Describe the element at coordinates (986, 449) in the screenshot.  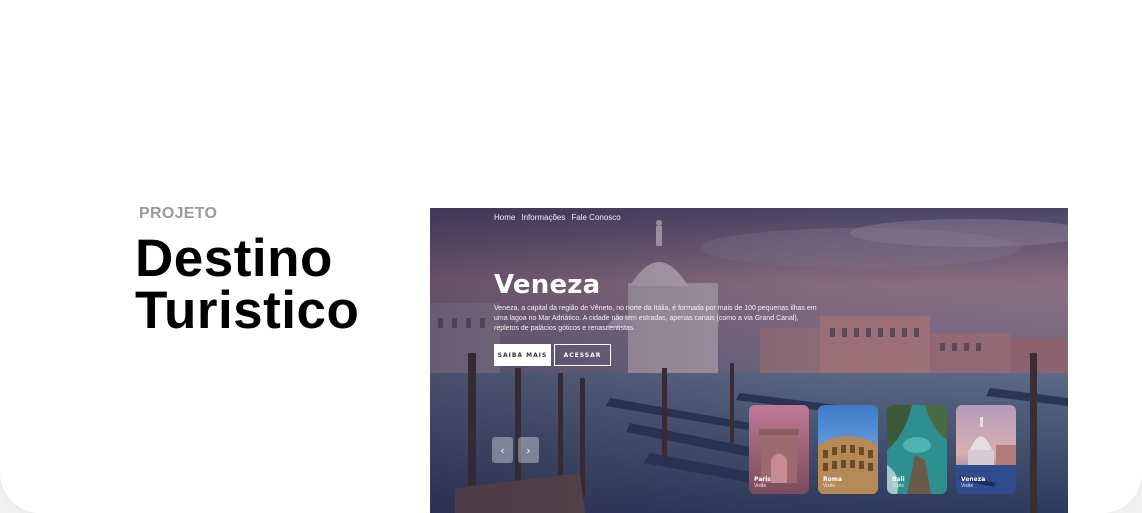
I see `carousel-card-veneza: Veneza Visite` at that location.